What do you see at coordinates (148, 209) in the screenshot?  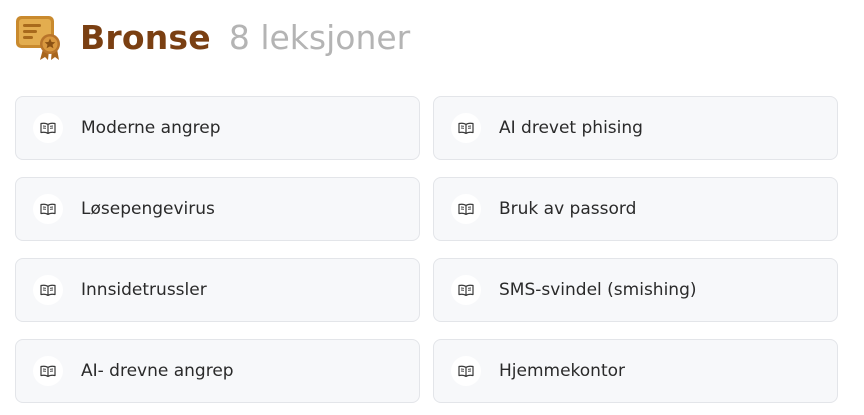 I see `lesson-title: Løsepengevirus` at bounding box center [148, 209].